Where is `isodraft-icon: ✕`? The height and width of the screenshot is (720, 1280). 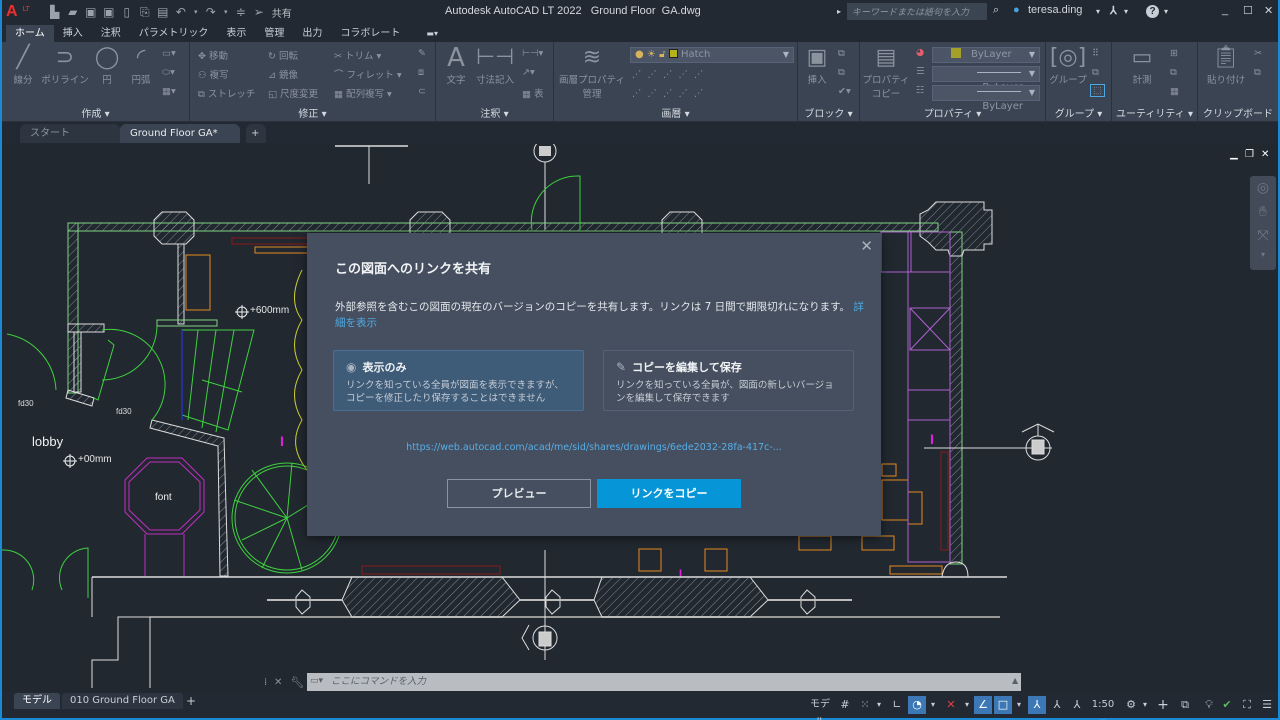
isodraft-icon: ✕ is located at coordinates (951, 705).